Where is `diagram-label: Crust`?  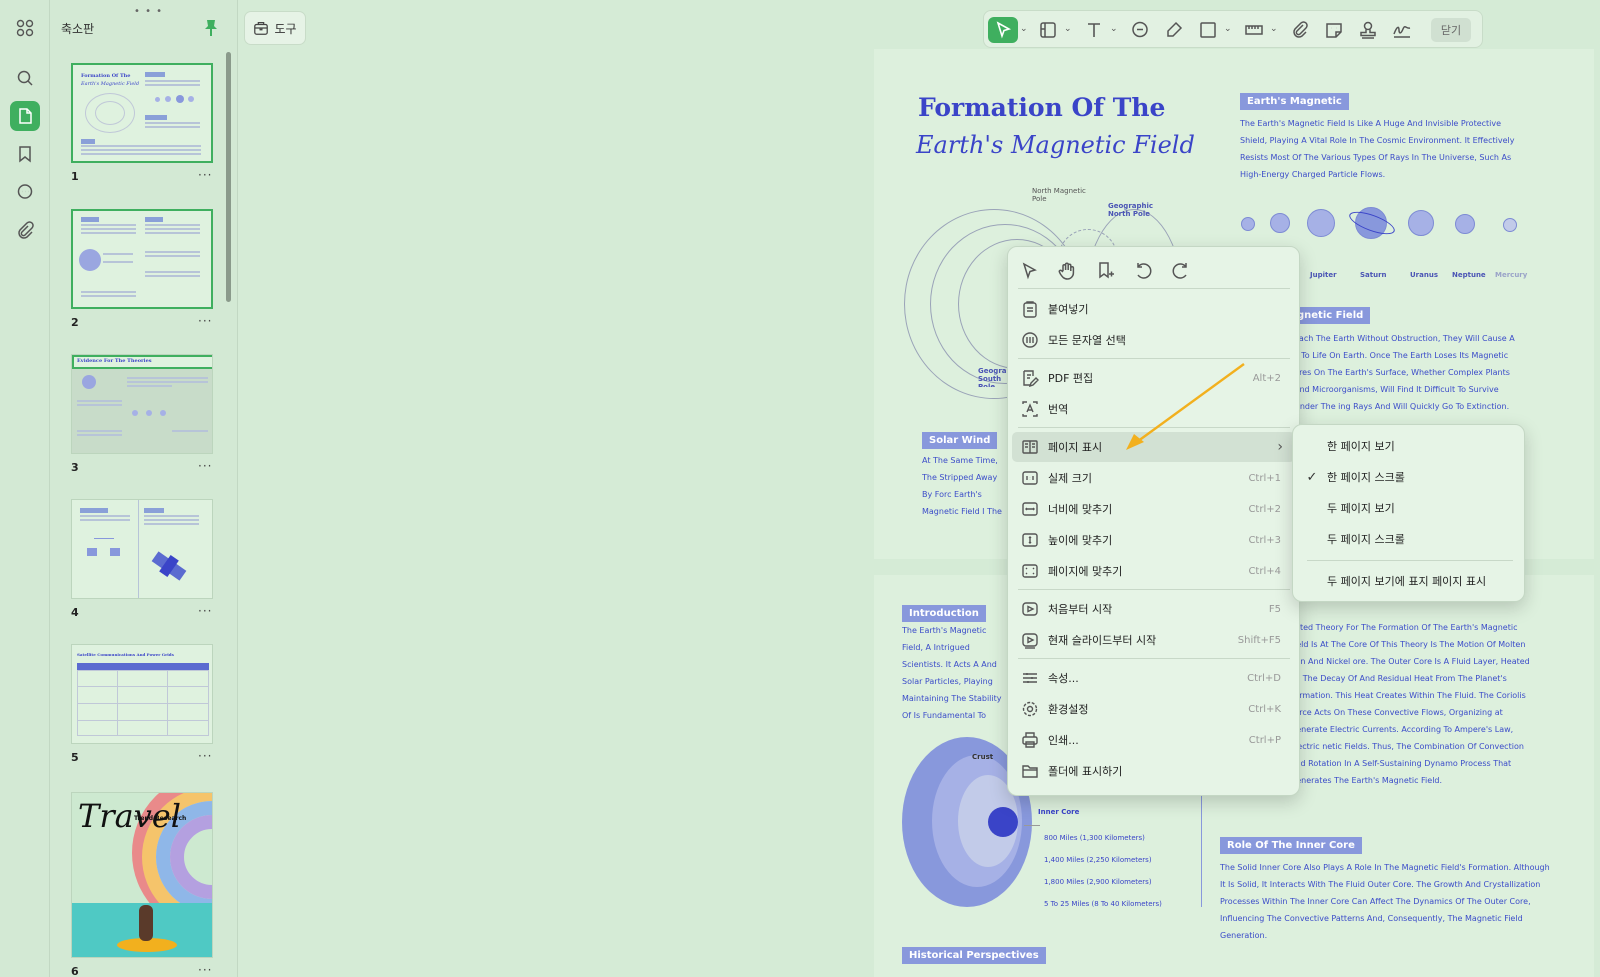 diagram-label: Crust is located at coordinates (983, 757).